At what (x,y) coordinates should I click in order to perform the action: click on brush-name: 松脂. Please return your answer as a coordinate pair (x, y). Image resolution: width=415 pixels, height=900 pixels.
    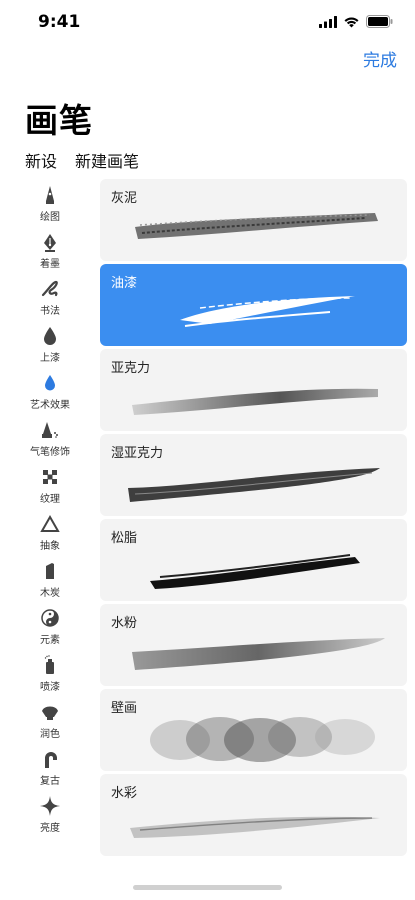
    Looking at the image, I should click on (124, 538).